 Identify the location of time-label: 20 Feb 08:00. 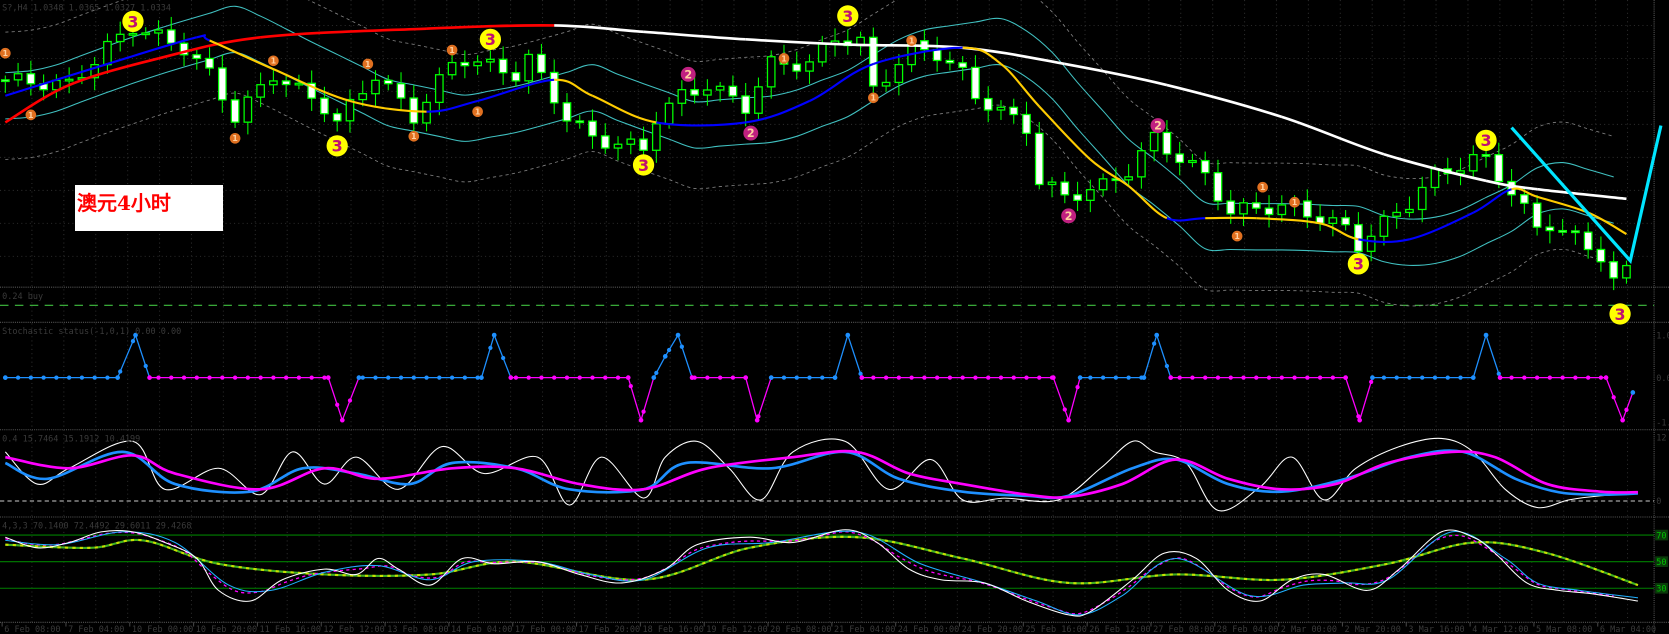
(800, 629).